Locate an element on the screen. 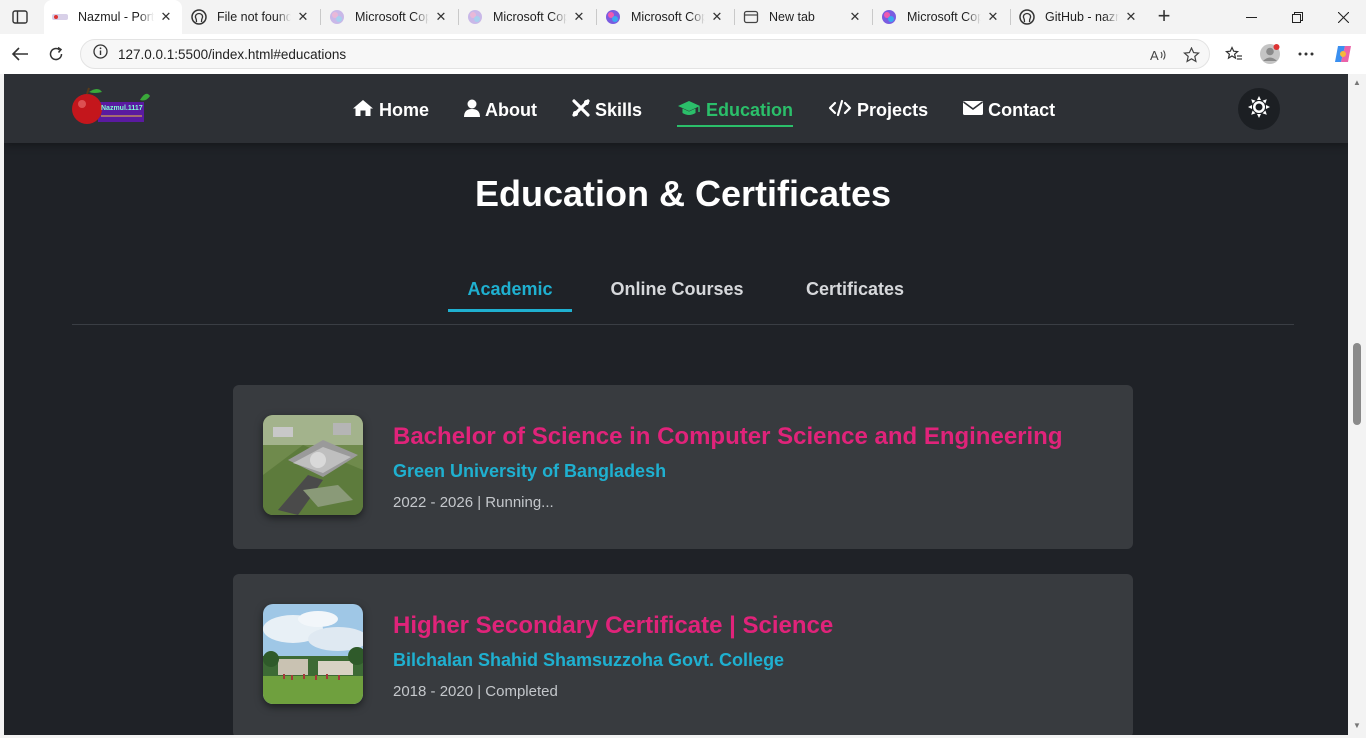 This screenshot has width=1366, height=738. education-tabs: Academic Online Courses Certificates is located at coordinates (688, 291).